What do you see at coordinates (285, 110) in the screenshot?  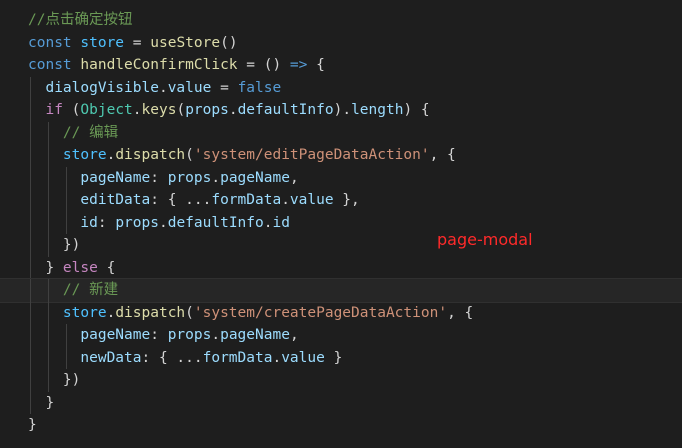 I see `code-token: defaultInfo` at bounding box center [285, 110].